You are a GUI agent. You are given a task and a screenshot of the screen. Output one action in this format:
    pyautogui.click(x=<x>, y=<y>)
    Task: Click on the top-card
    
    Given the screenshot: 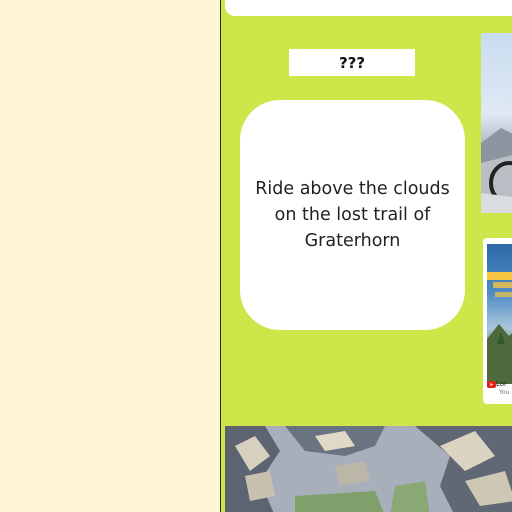 What is the action you would take?
    pyautogui.click(x=368, y=8)
    